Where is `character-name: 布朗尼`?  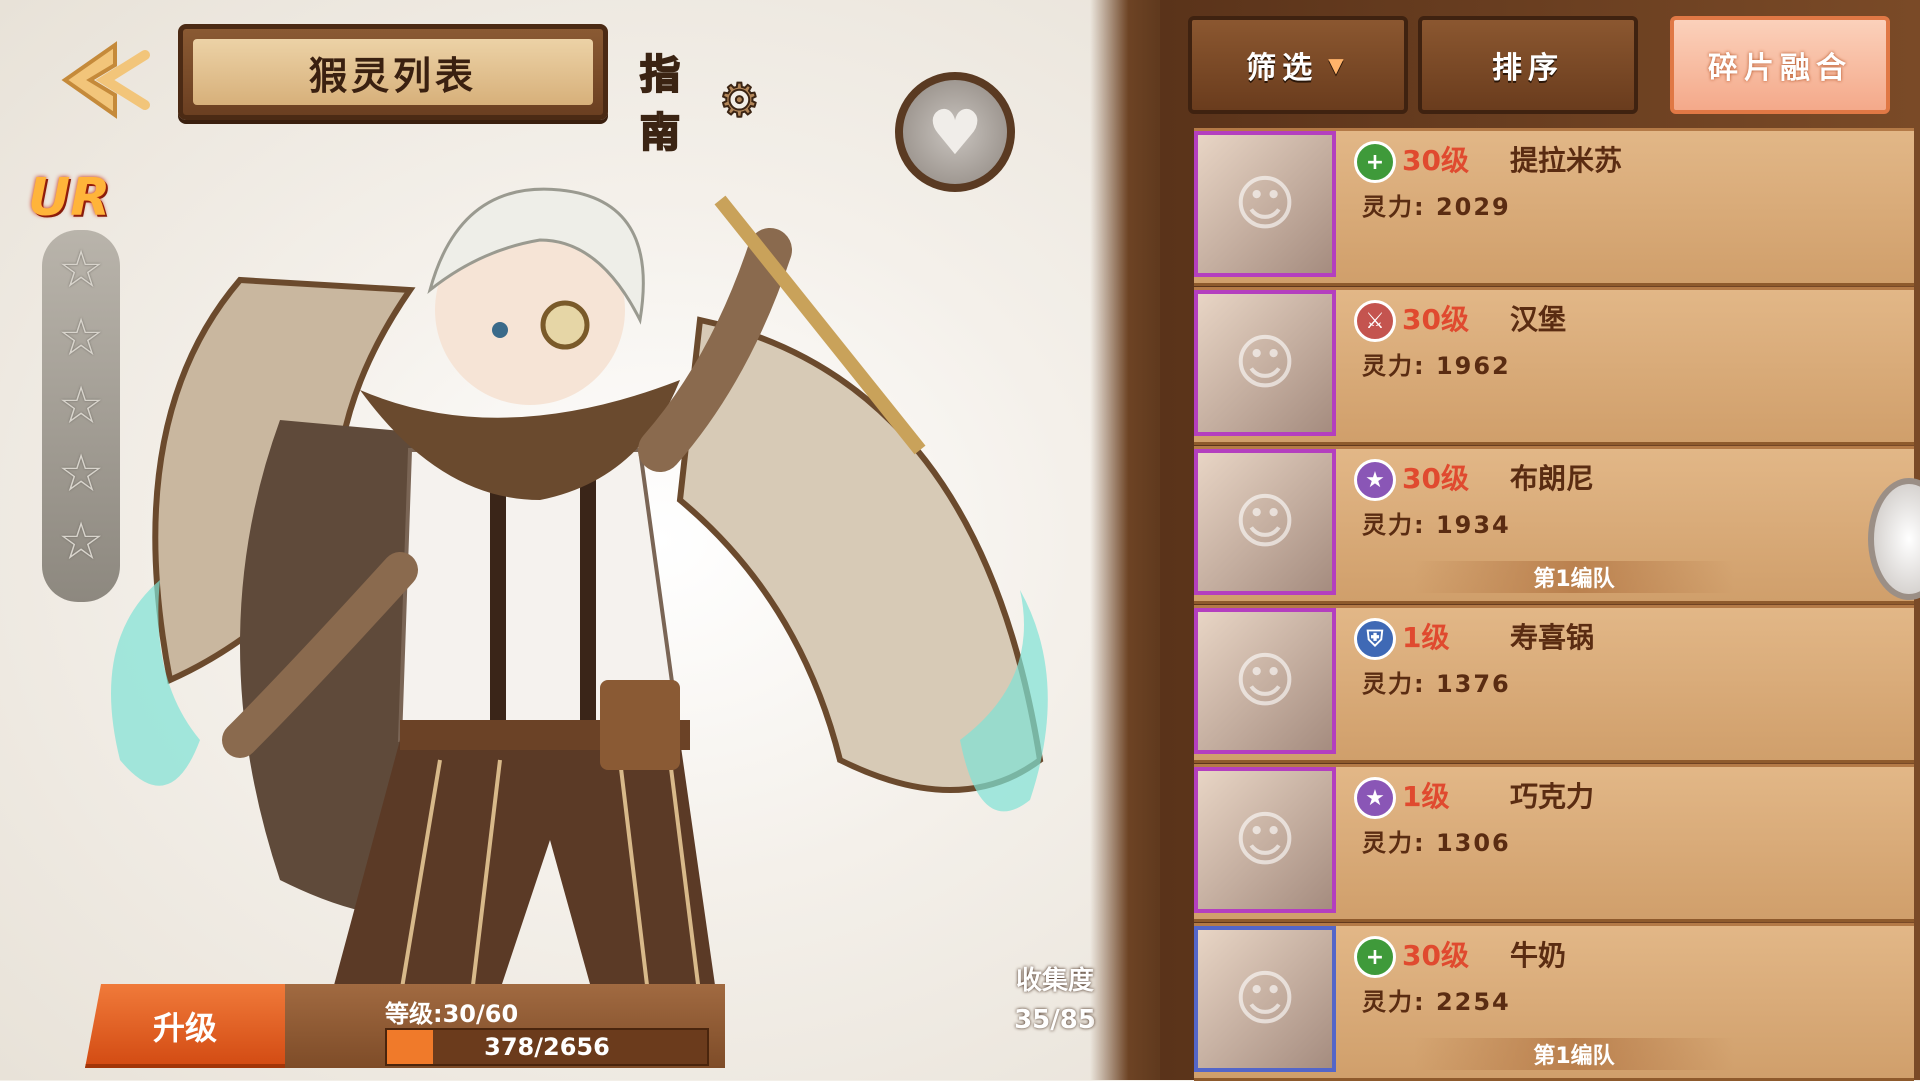
character-name: 布朗尼 is located at coordinates (1552, 478).